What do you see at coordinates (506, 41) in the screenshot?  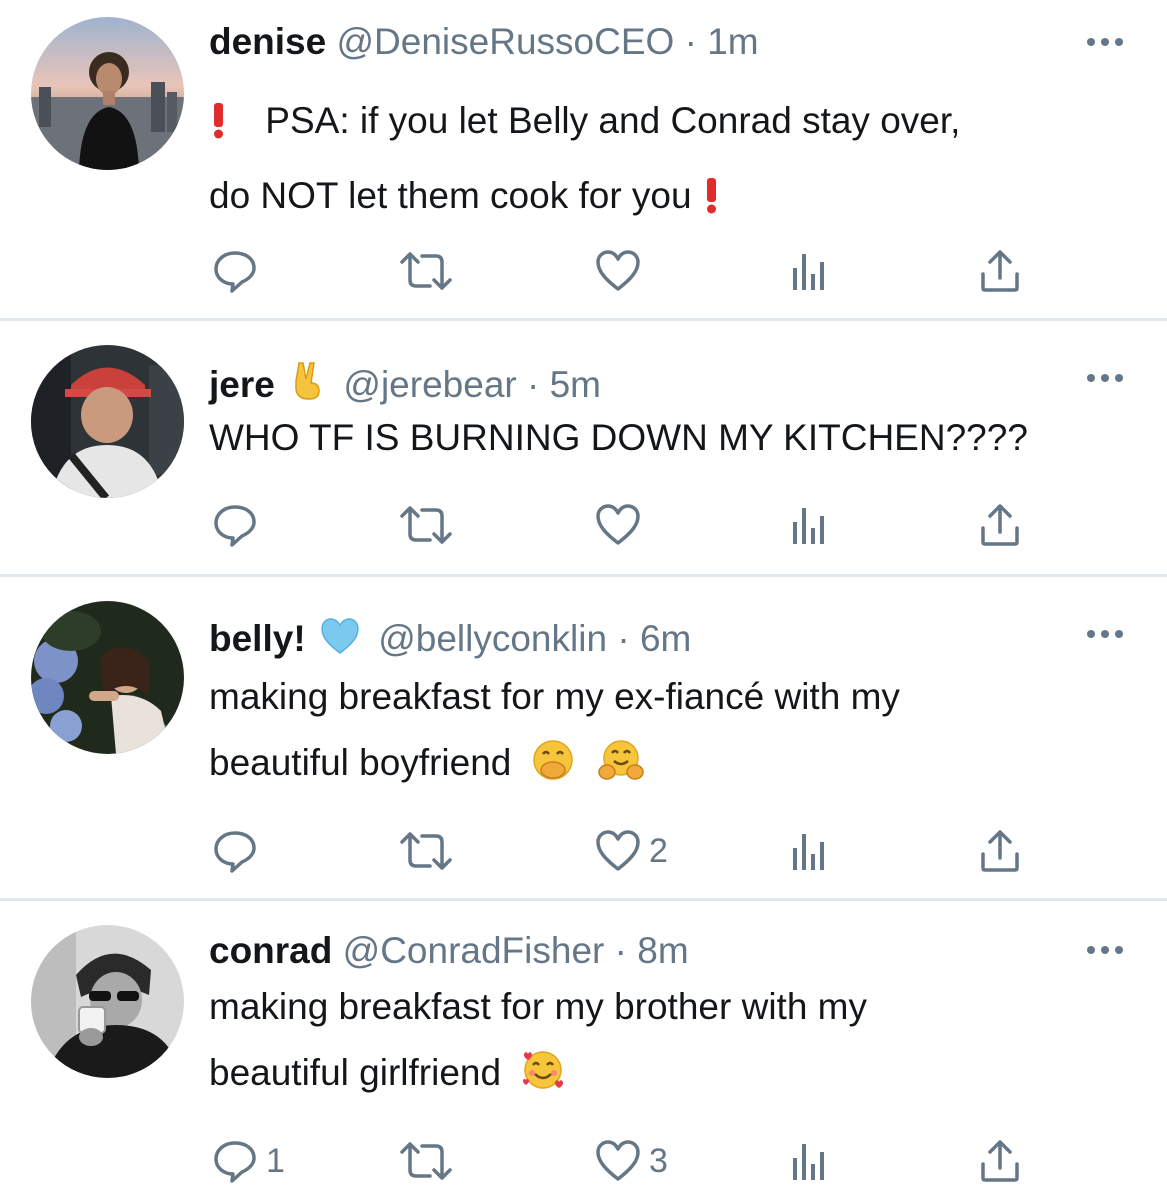 I see `user-handle: @DeniseRussoCEO` at bounding box center [506, 41].